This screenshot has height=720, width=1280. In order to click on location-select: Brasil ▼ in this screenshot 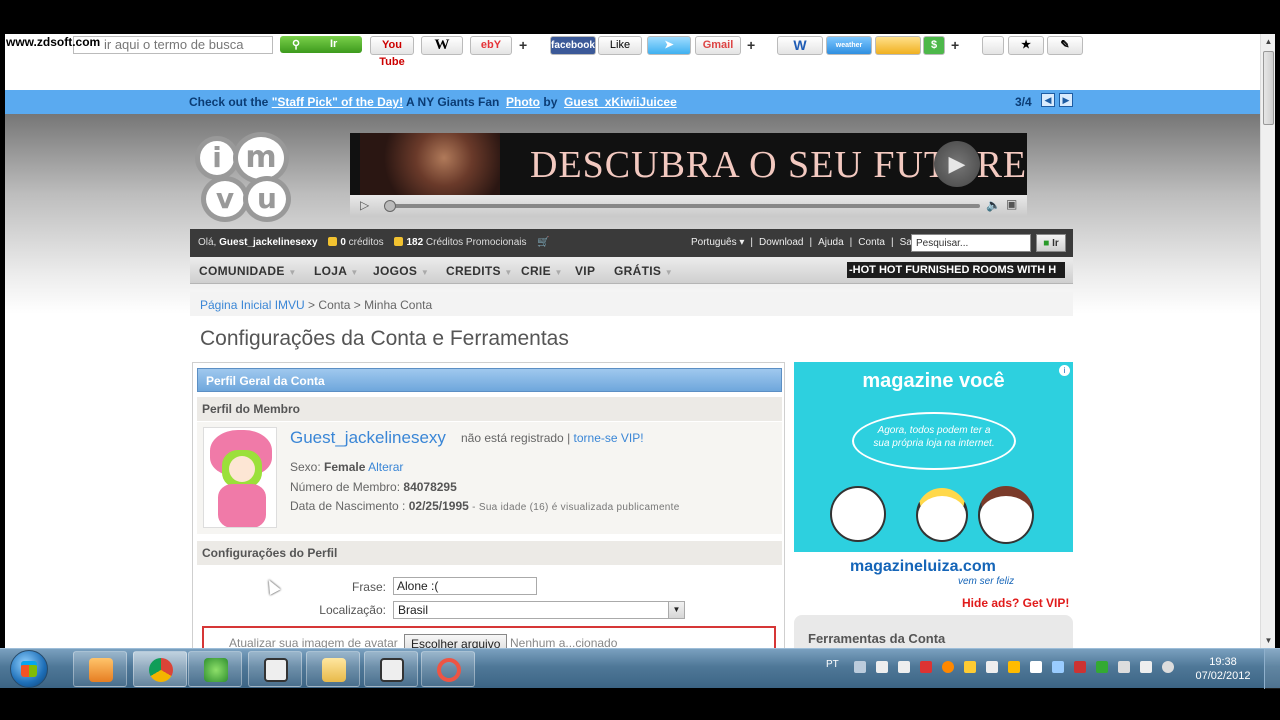, I will do `click(539, 610)`.